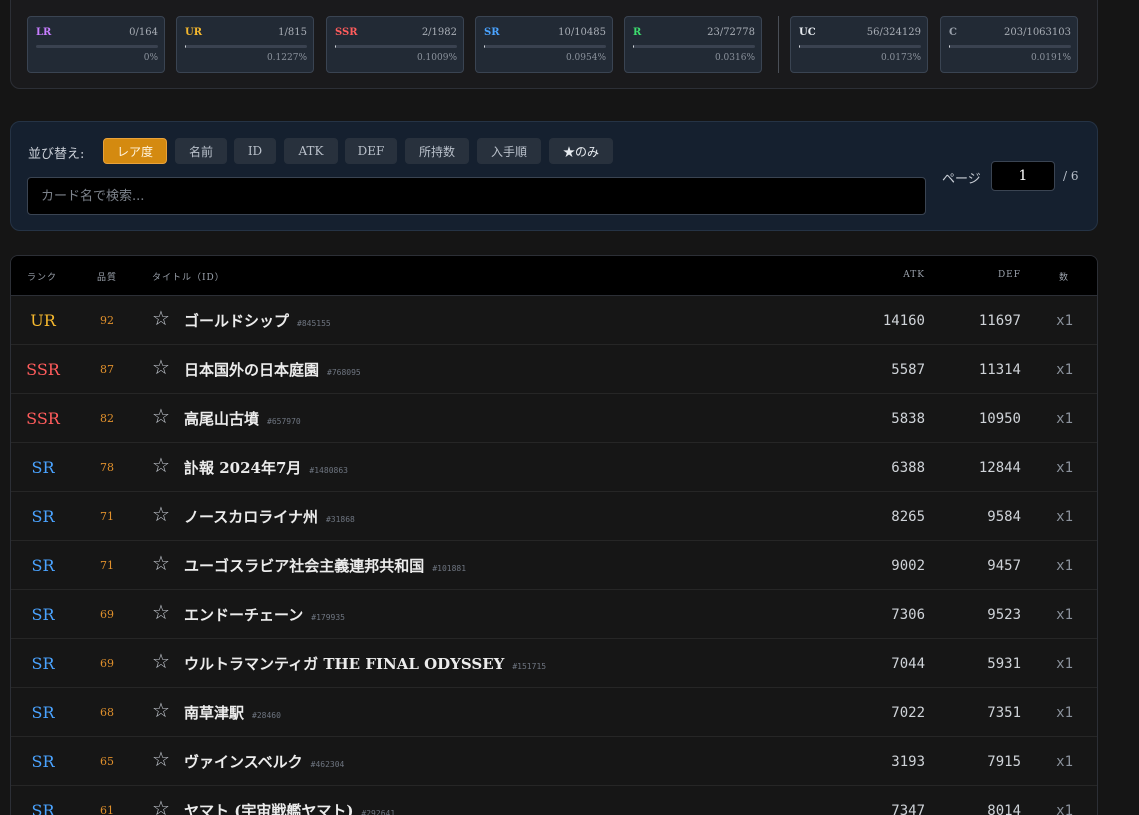 The width and height of the screenshot is (1139, 815). I want to click on stat-count: 0/164, so click(143, 32).